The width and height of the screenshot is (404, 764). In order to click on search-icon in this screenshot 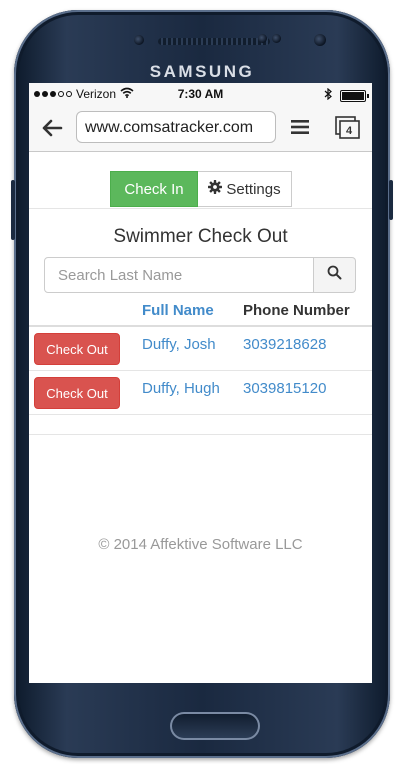, I will do `click(334, 275)`.